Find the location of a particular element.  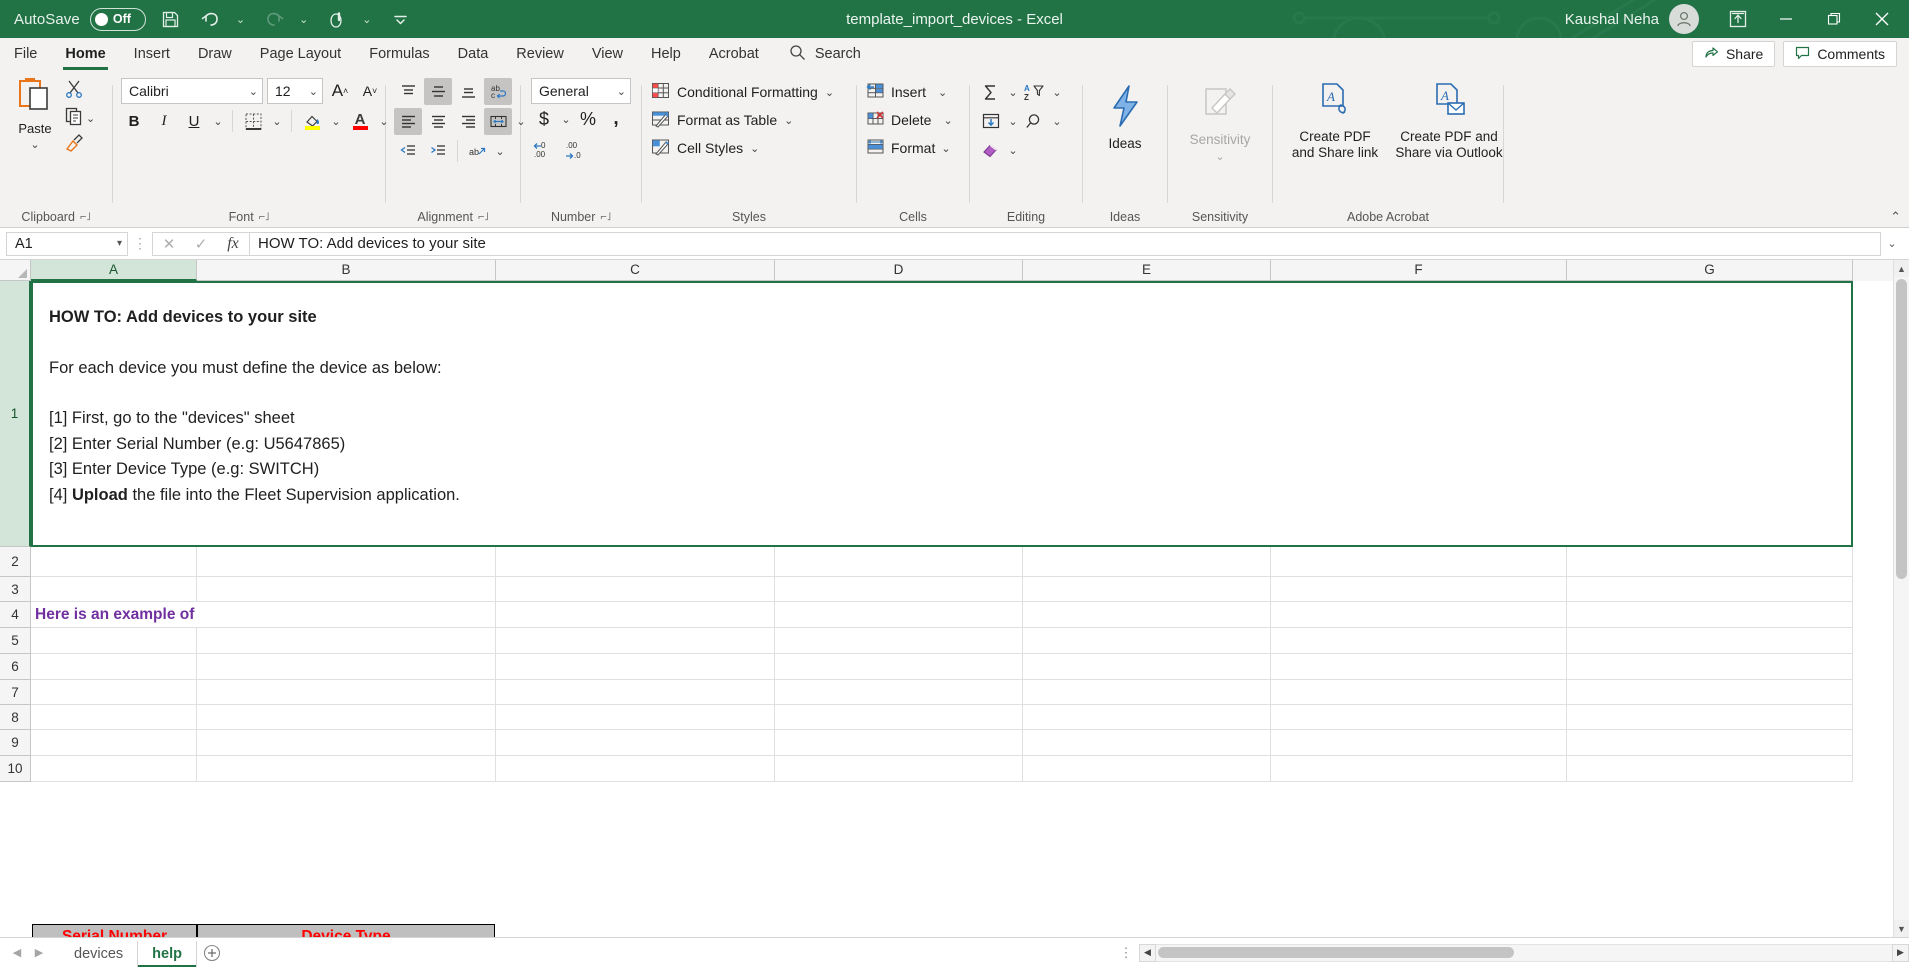

horizontal-scroll-thumb is located at coordinates (1336, 952).